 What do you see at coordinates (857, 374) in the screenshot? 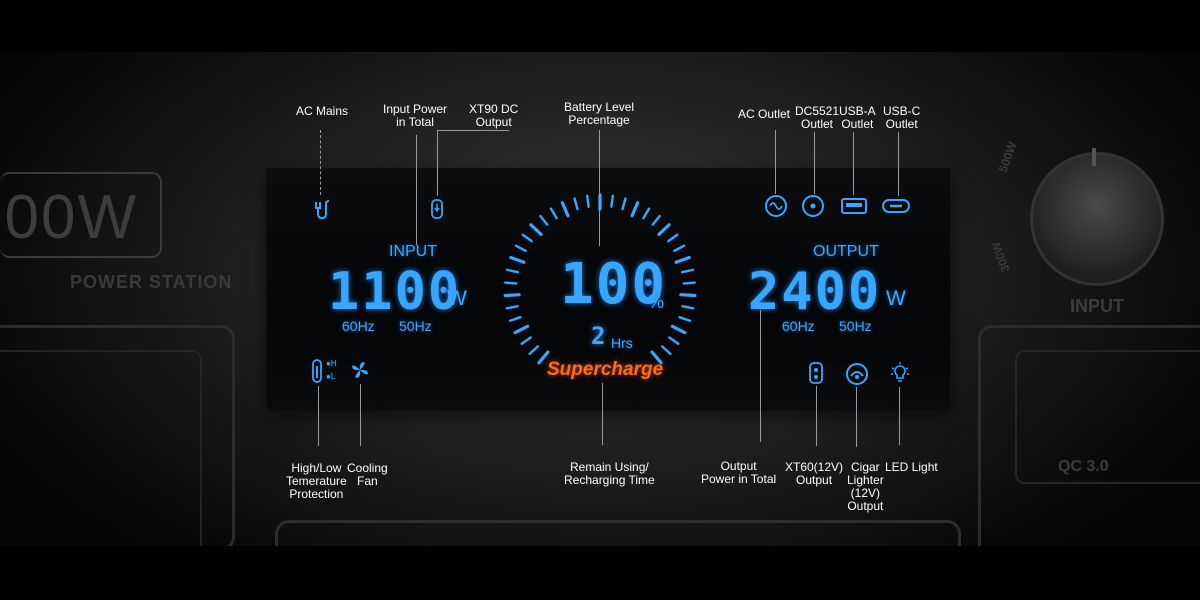
I see `cigar-lighter-icon` at bounding box center [857, 374].